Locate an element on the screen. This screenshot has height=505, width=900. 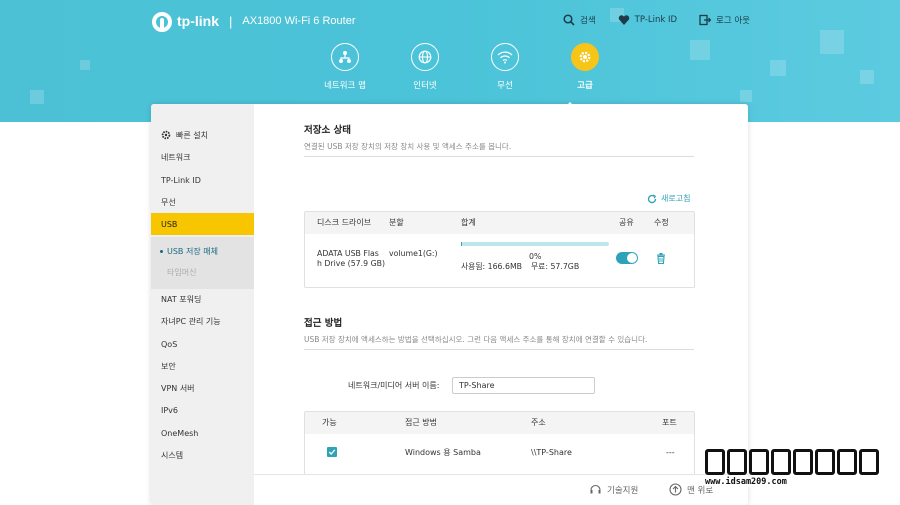
watermark: www.idsam209.com is located at coordinates (802, 477).